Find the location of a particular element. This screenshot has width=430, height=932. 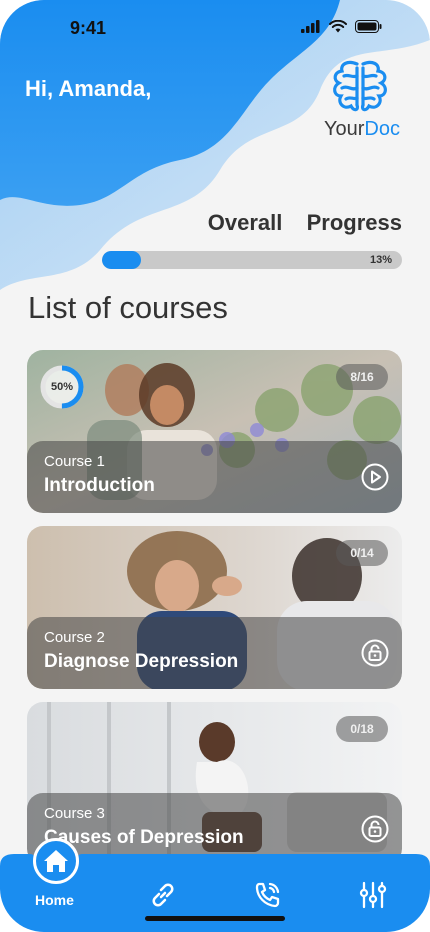

signal-icon is located at coordinates (310, 26).